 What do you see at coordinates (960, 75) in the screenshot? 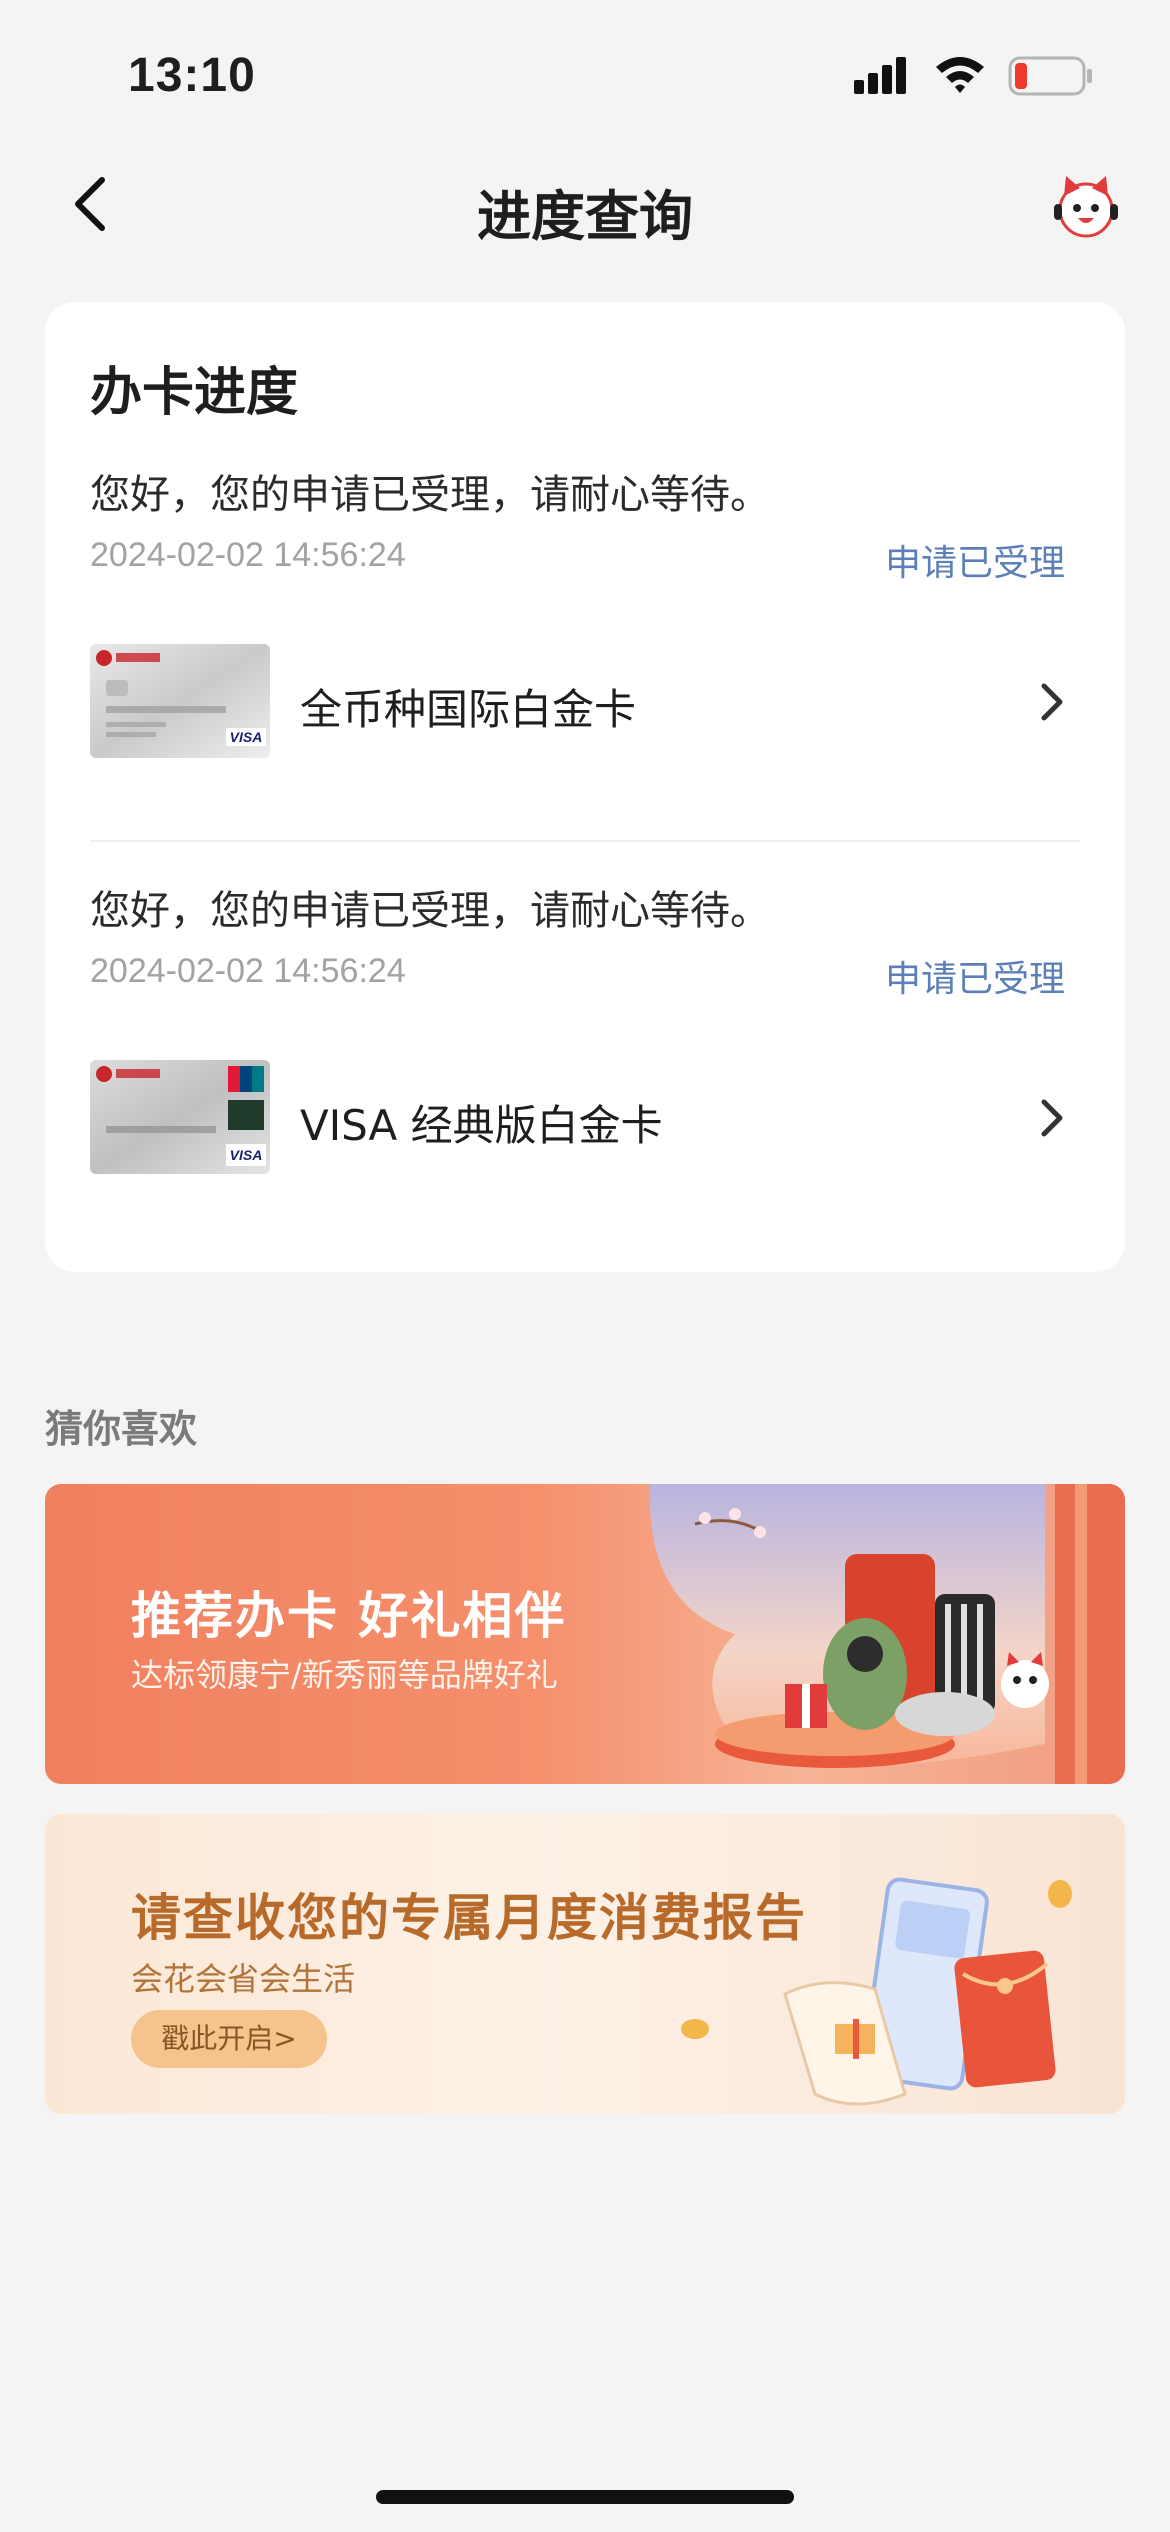
I see `wifi-icon` at bounding box center [960, 75].